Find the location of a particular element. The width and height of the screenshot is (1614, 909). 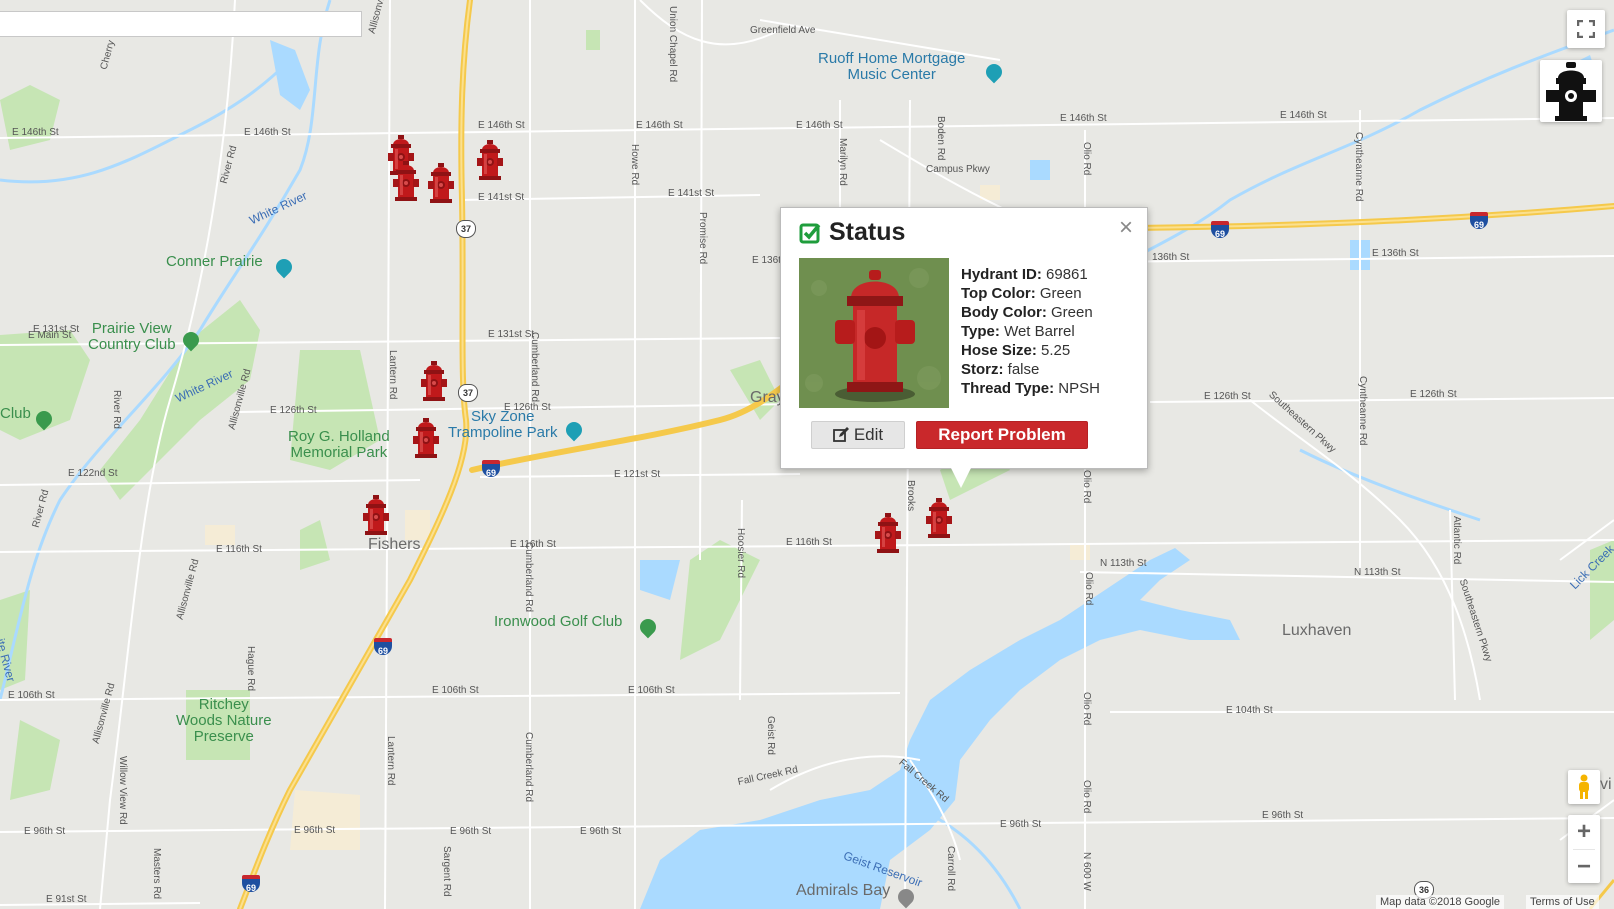

street-label: Union Chapel Rd is located at coordinates (672, 44).